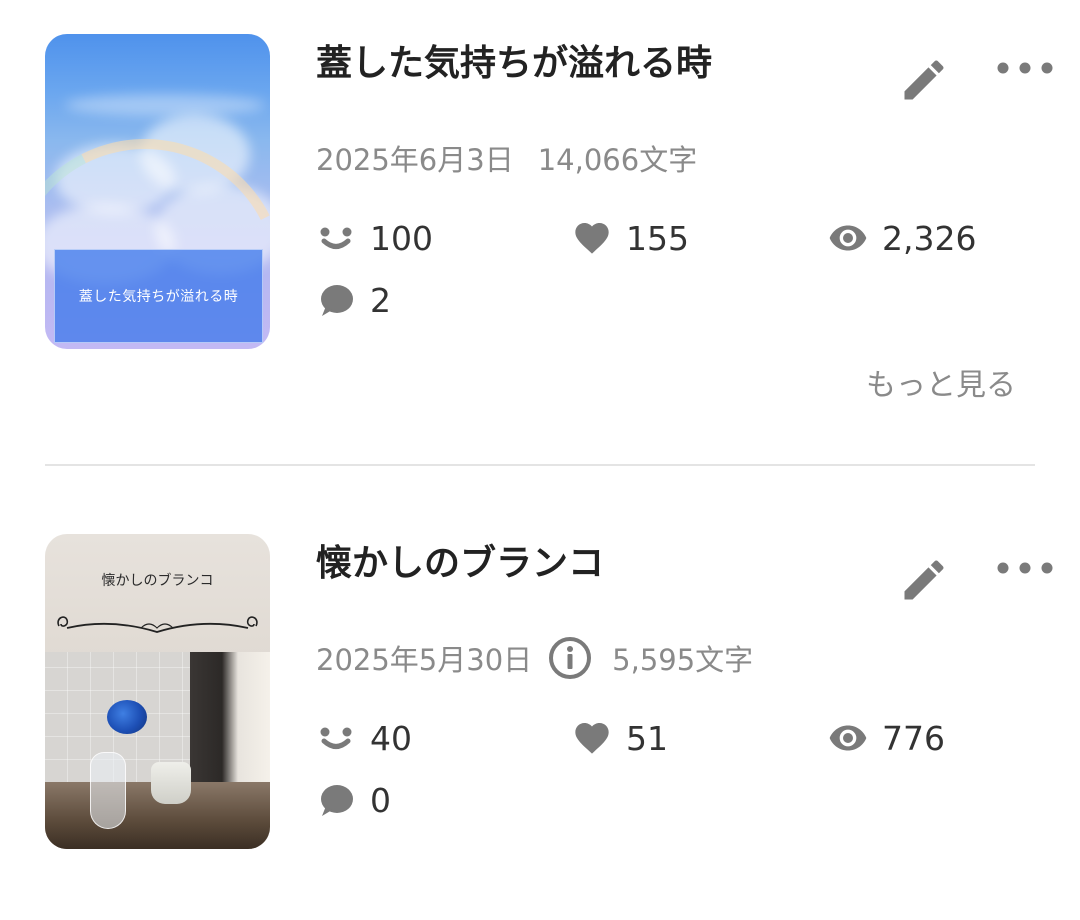  I want to click on like-stat: 51, so click(620, 738).